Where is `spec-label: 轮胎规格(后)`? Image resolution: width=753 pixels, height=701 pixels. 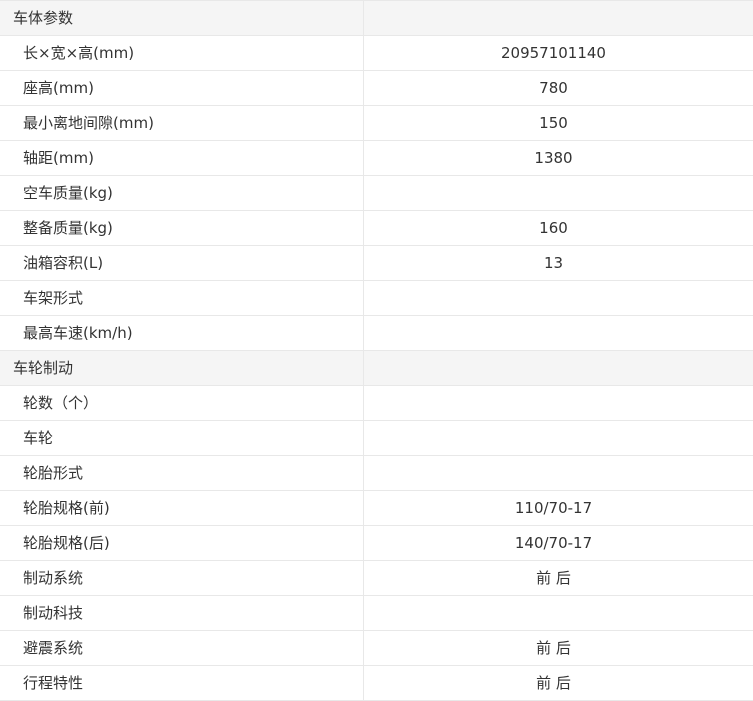
spec-label: 轮胎规格(后) is located at coordinates (182, 543).